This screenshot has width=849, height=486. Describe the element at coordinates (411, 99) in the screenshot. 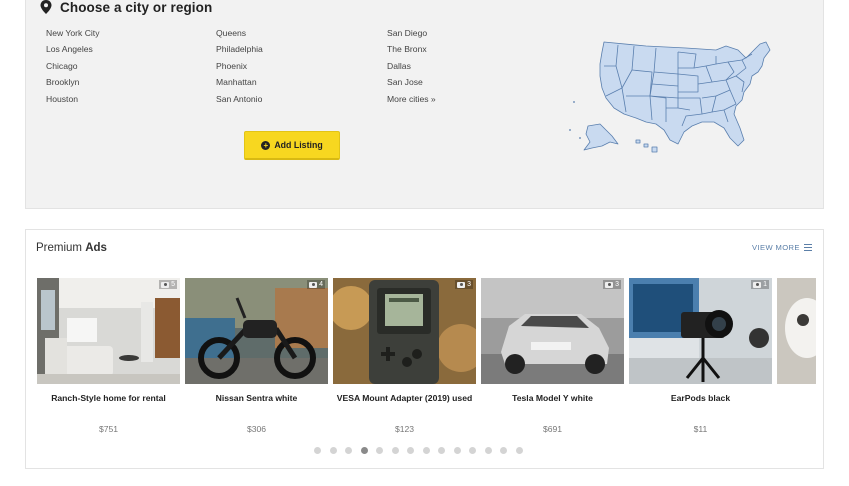

I see `more-cities-link: More cities »` at that location.